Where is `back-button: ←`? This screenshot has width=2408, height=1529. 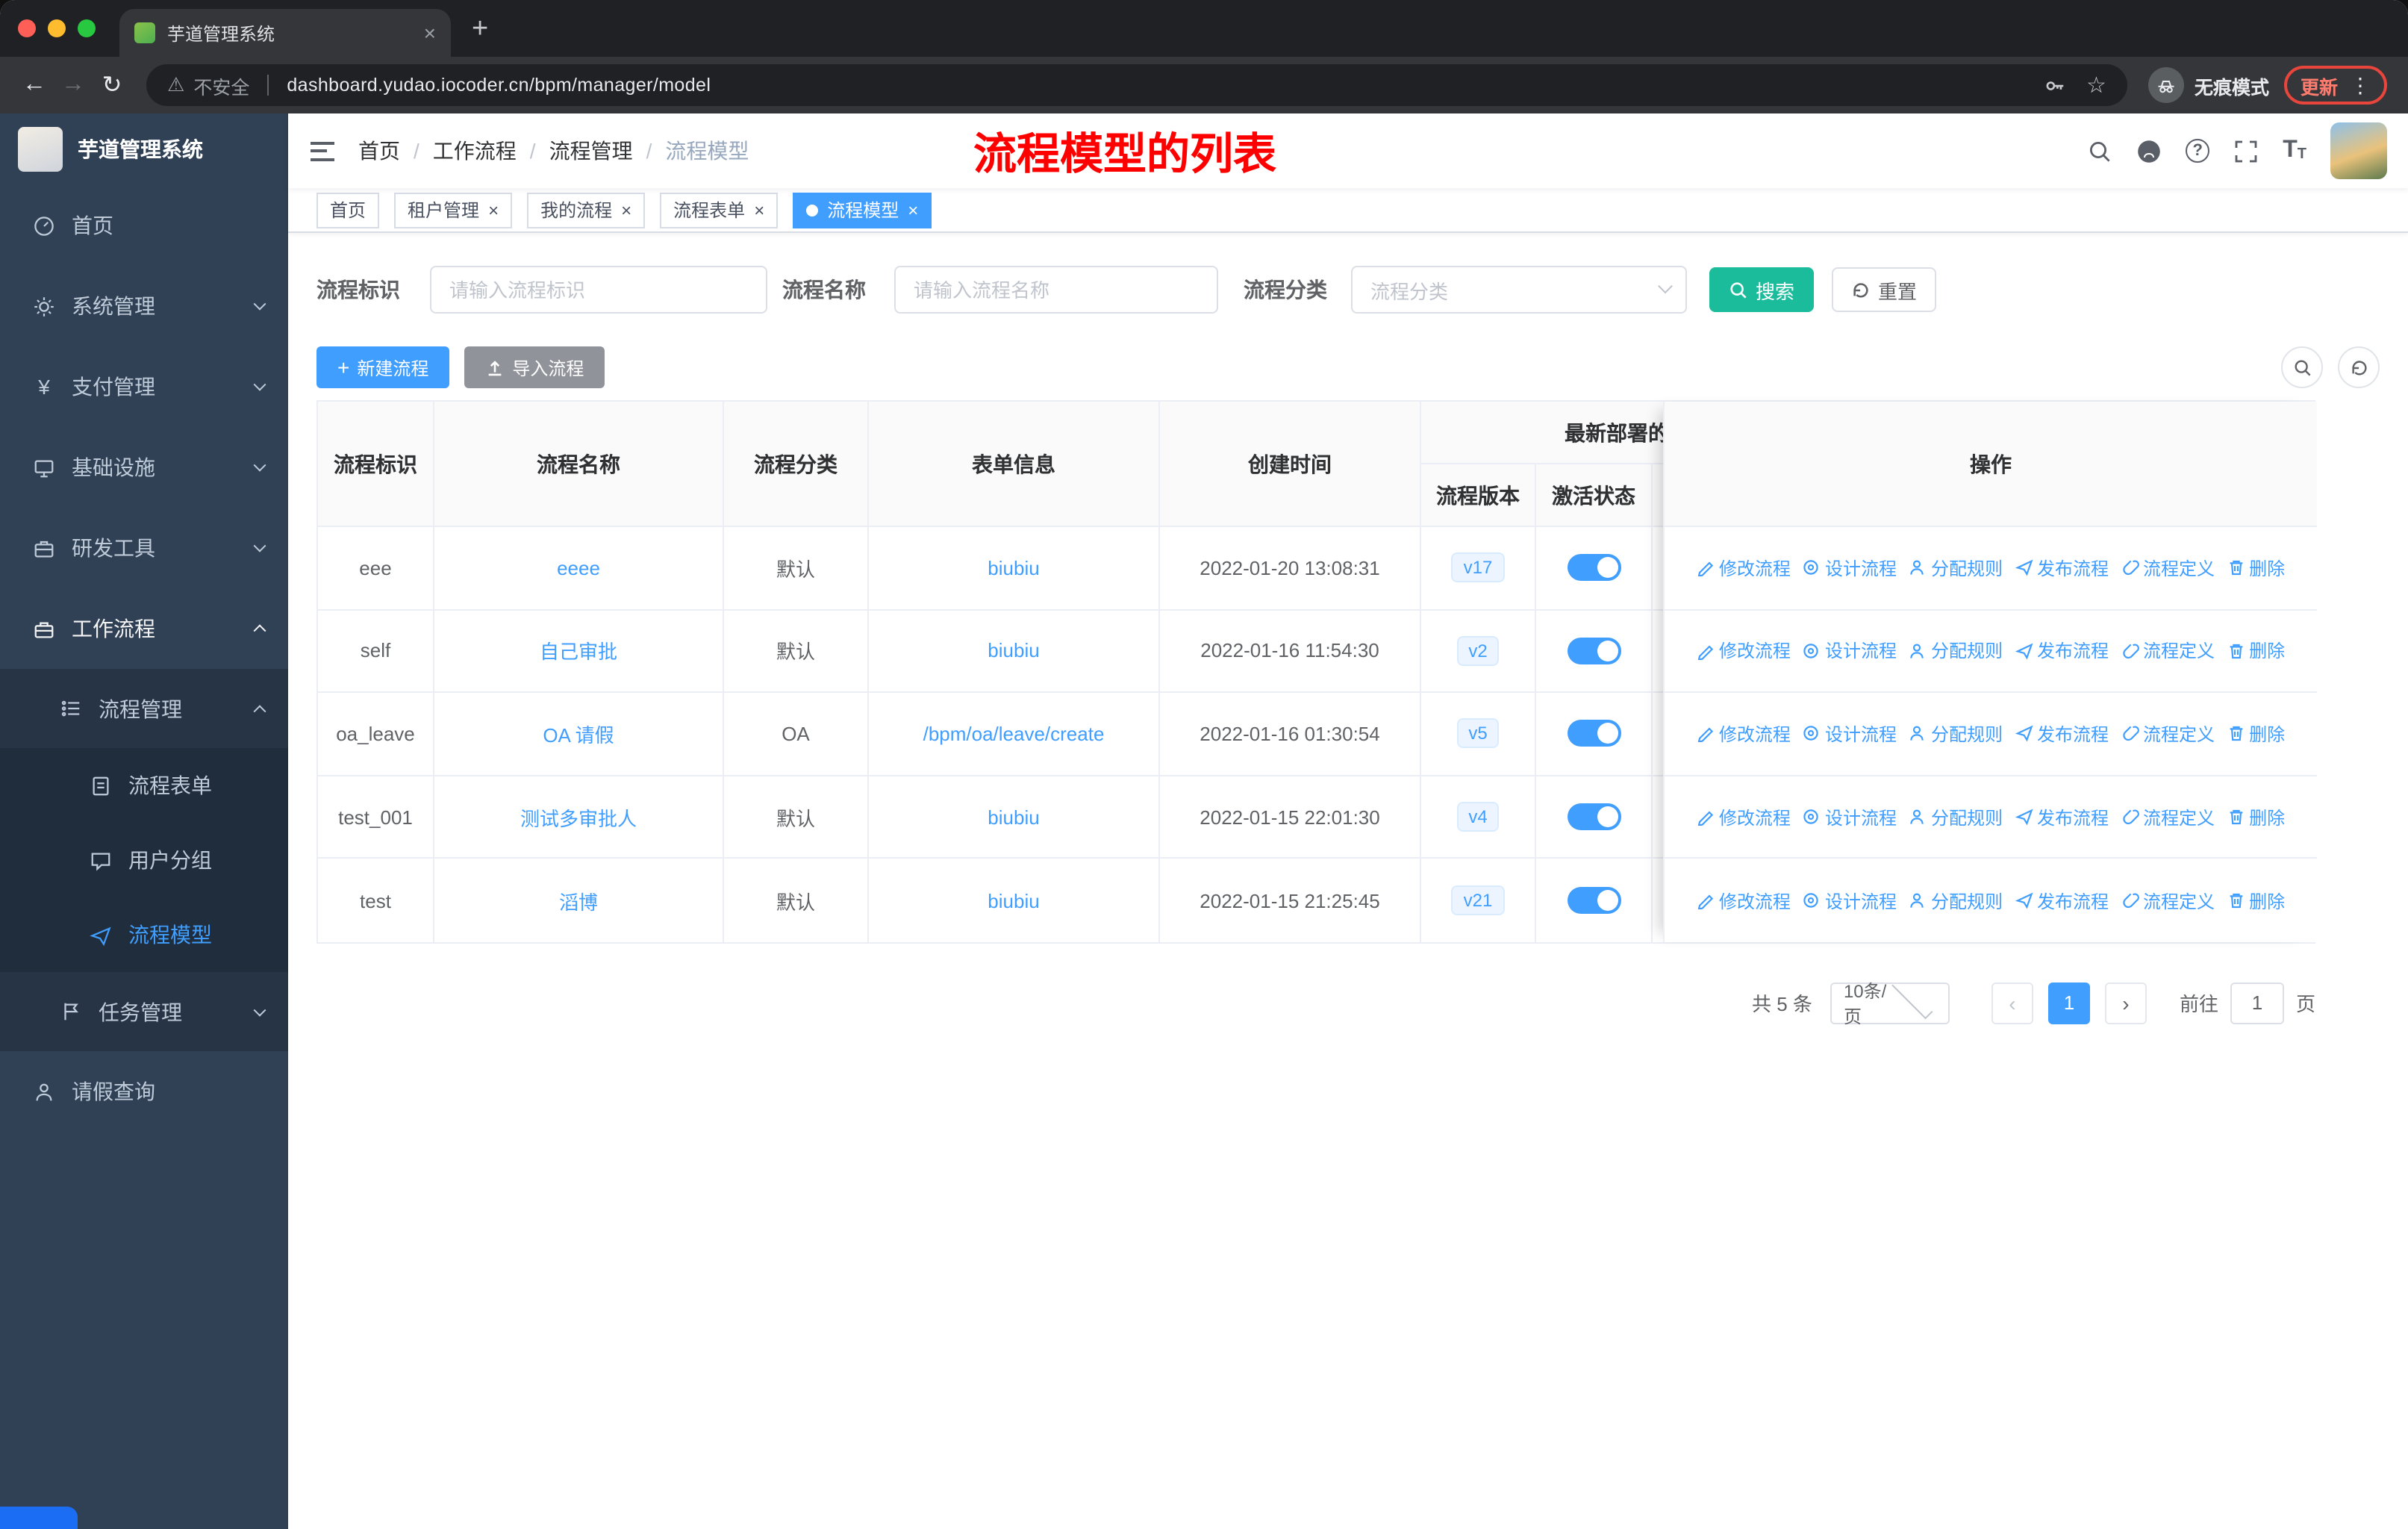
back-button: ← is located at coordinates (34, 85).